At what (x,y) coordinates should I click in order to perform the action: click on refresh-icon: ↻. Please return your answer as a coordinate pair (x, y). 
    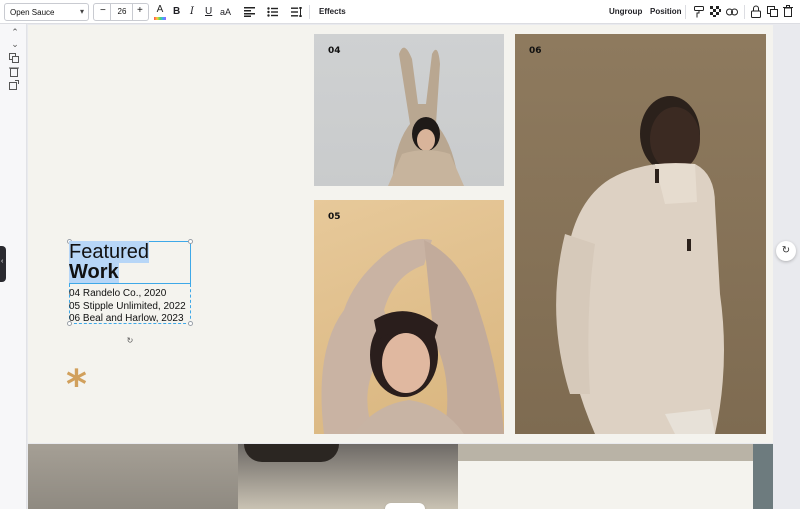
    Looking at the image, I should click on (786, 250).